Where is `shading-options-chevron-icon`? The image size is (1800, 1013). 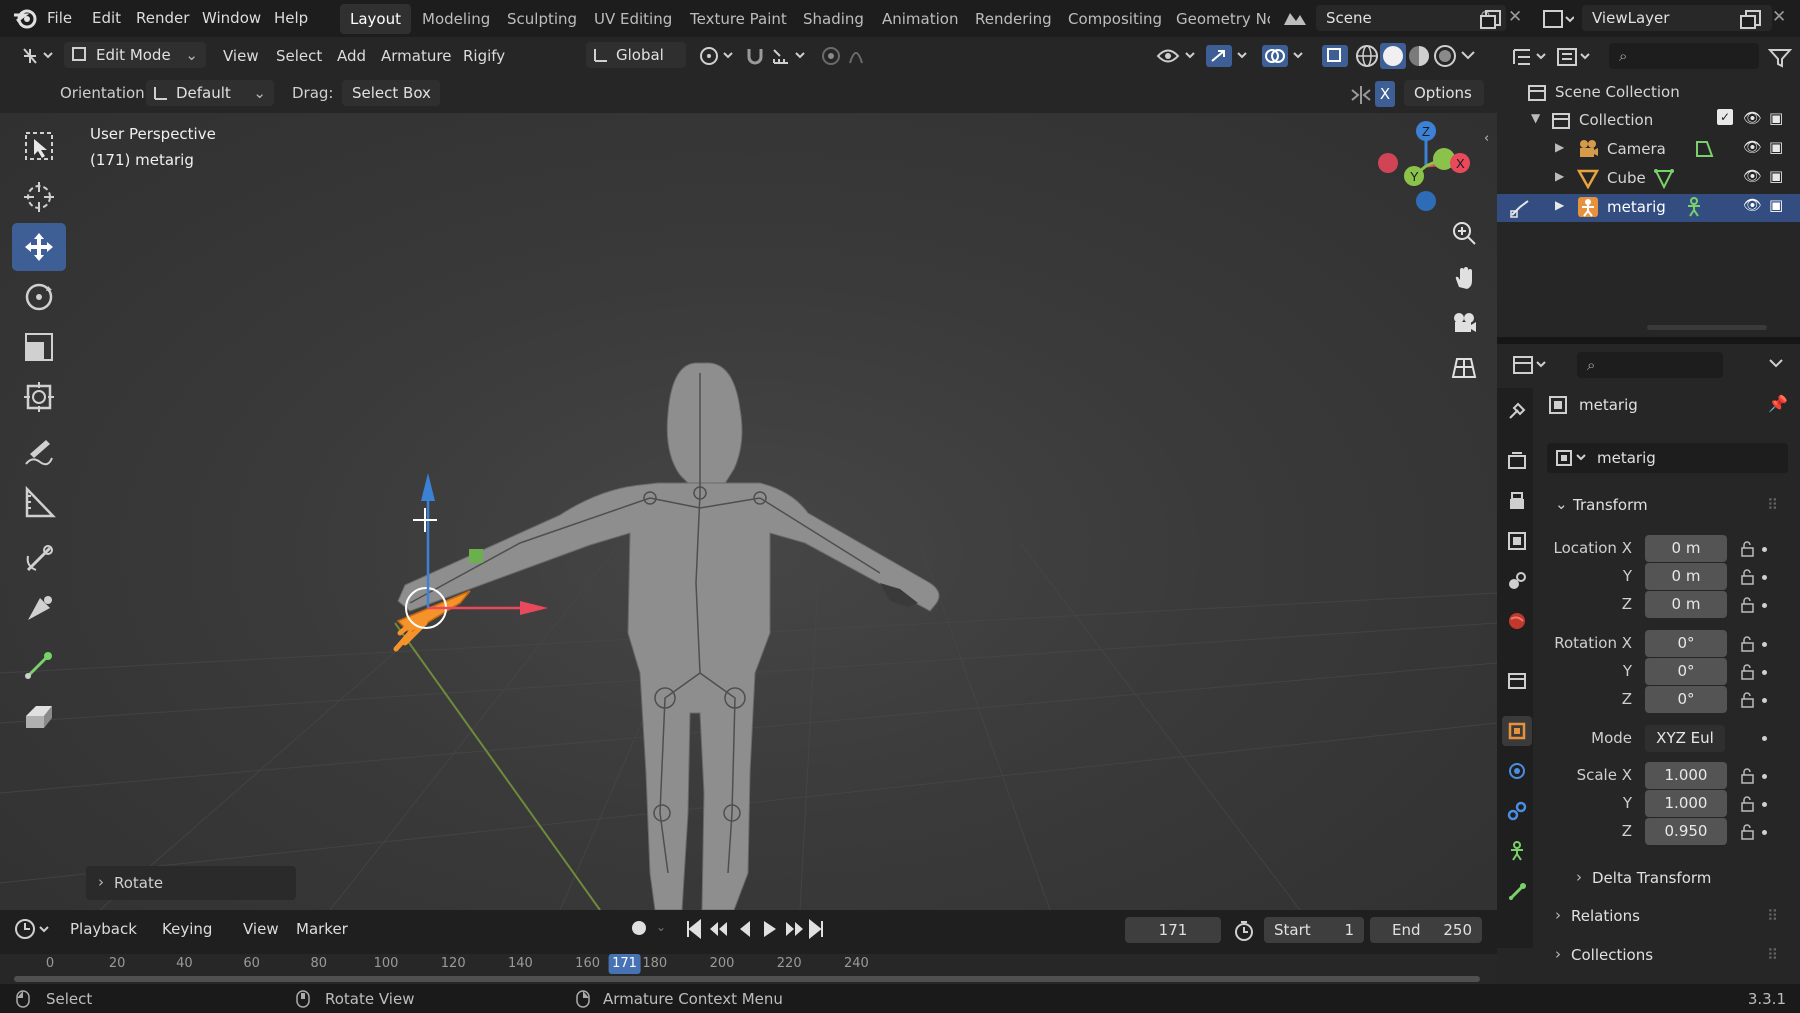
shading-options-chevron-icon is located at coordinates (1468, 56).